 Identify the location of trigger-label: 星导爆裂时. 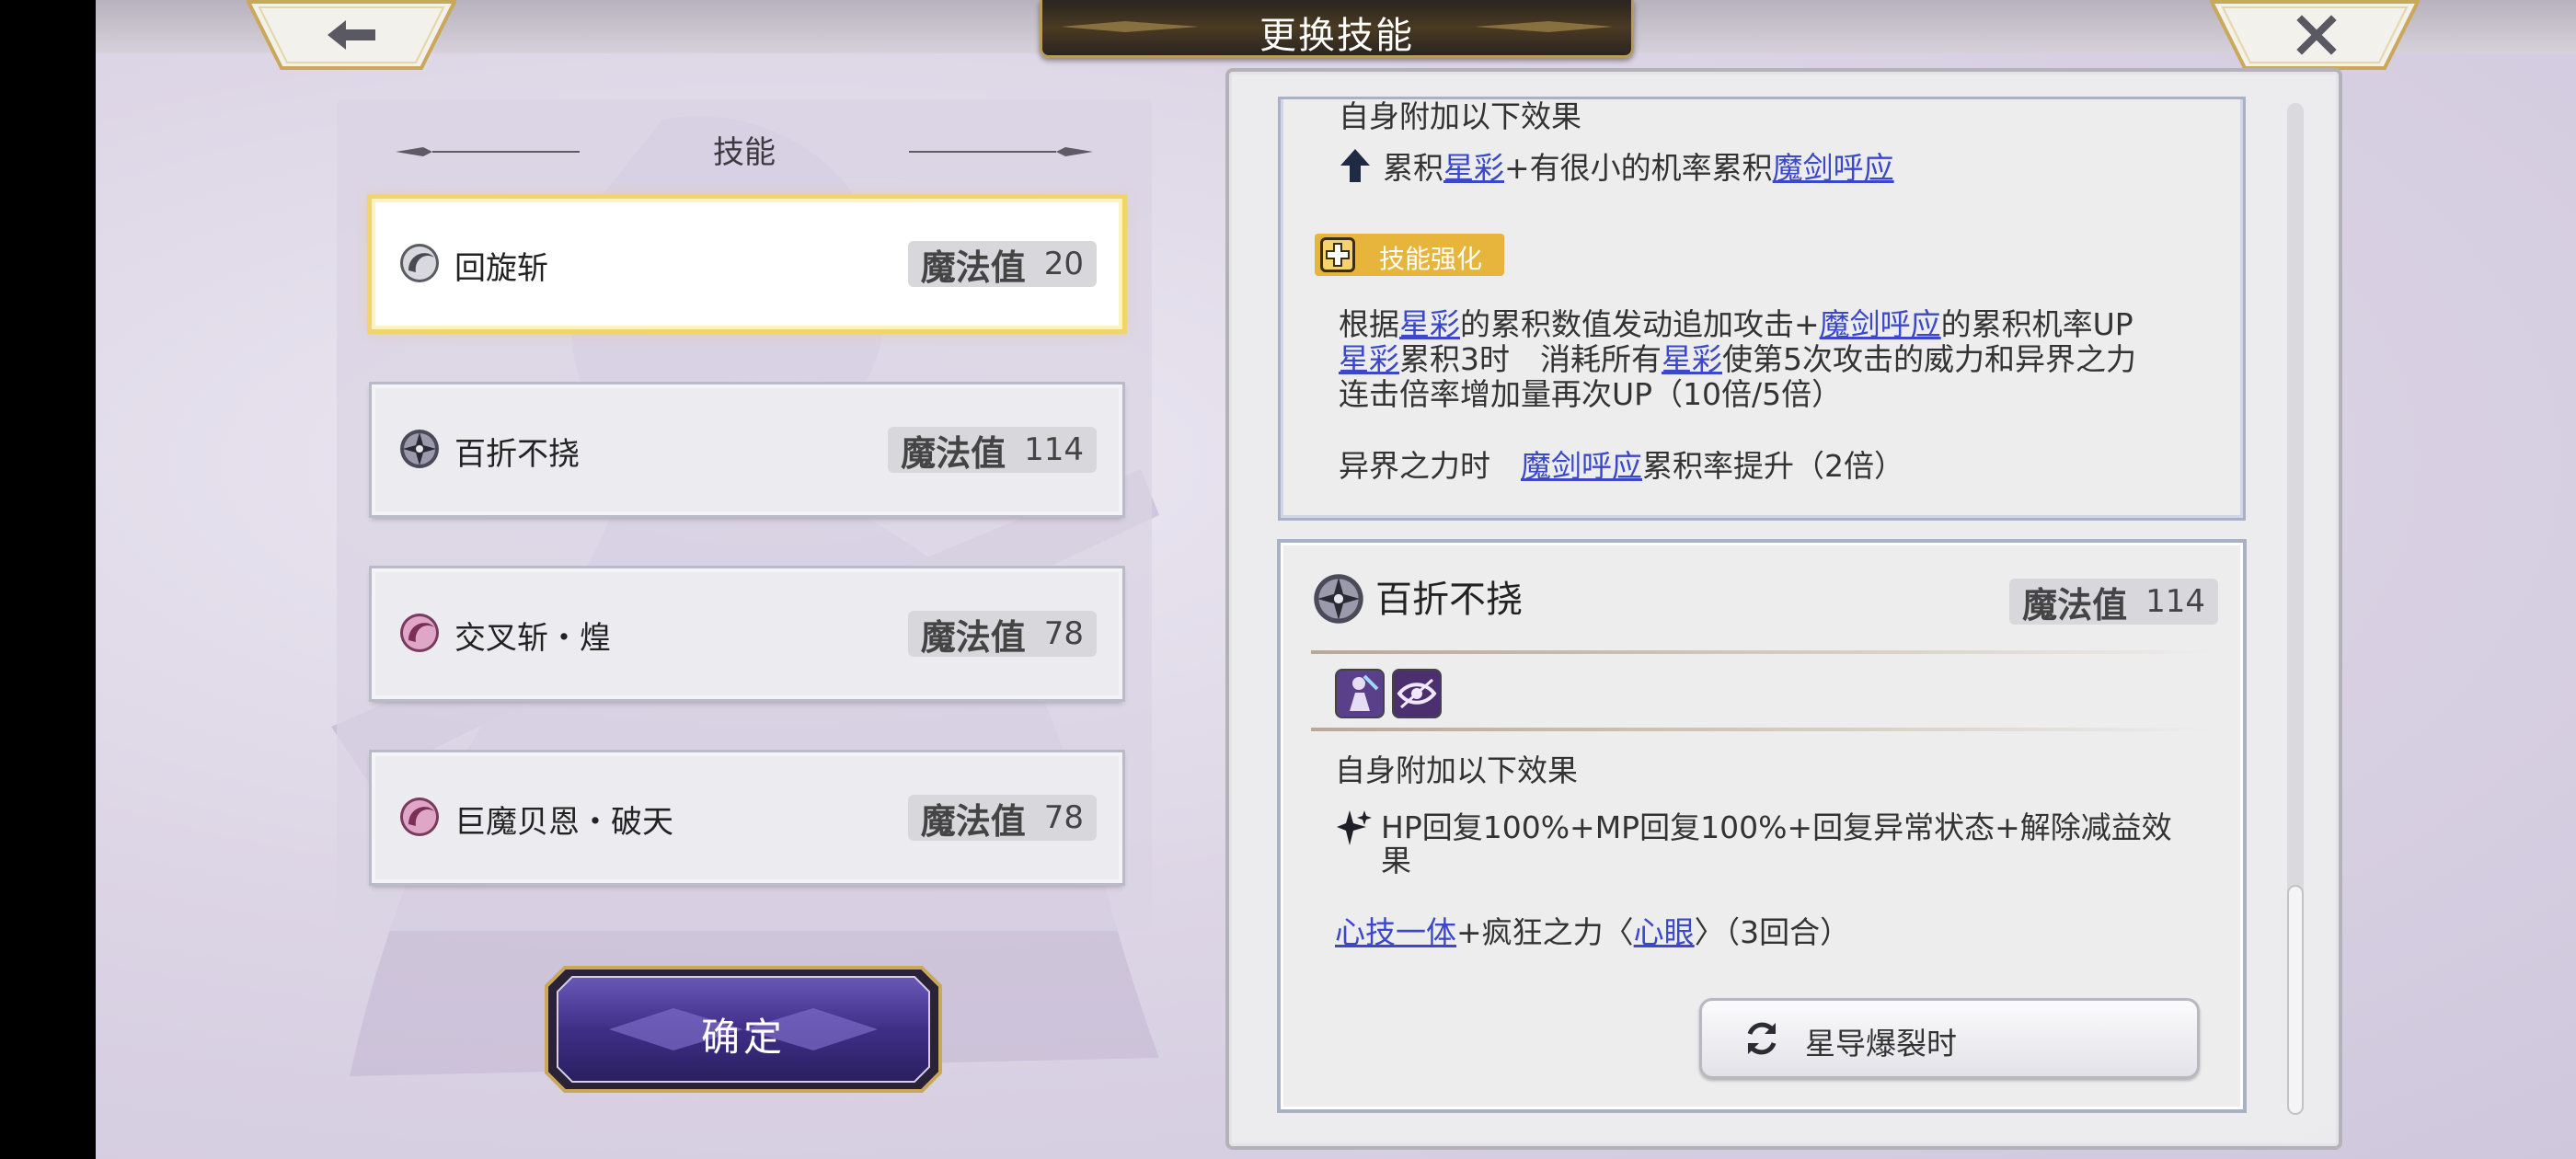
(1881, 1043).